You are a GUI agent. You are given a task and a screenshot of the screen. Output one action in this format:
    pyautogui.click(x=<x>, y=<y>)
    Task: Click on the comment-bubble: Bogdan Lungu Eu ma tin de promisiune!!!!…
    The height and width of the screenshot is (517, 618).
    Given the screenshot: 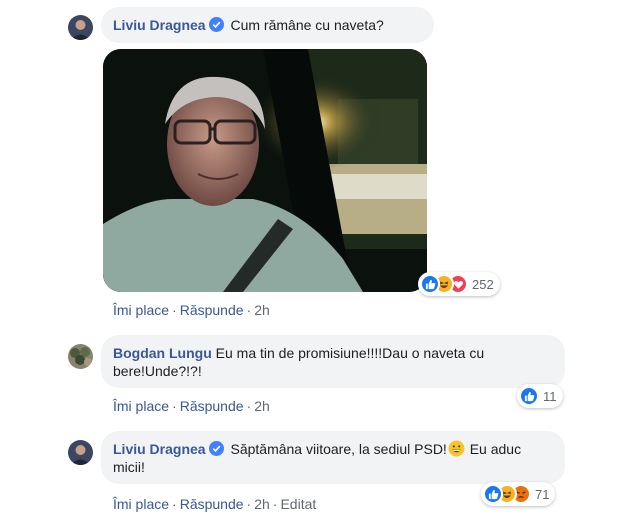 What is the action you would take?
    pyautogui.click(x=333, y=361)
    